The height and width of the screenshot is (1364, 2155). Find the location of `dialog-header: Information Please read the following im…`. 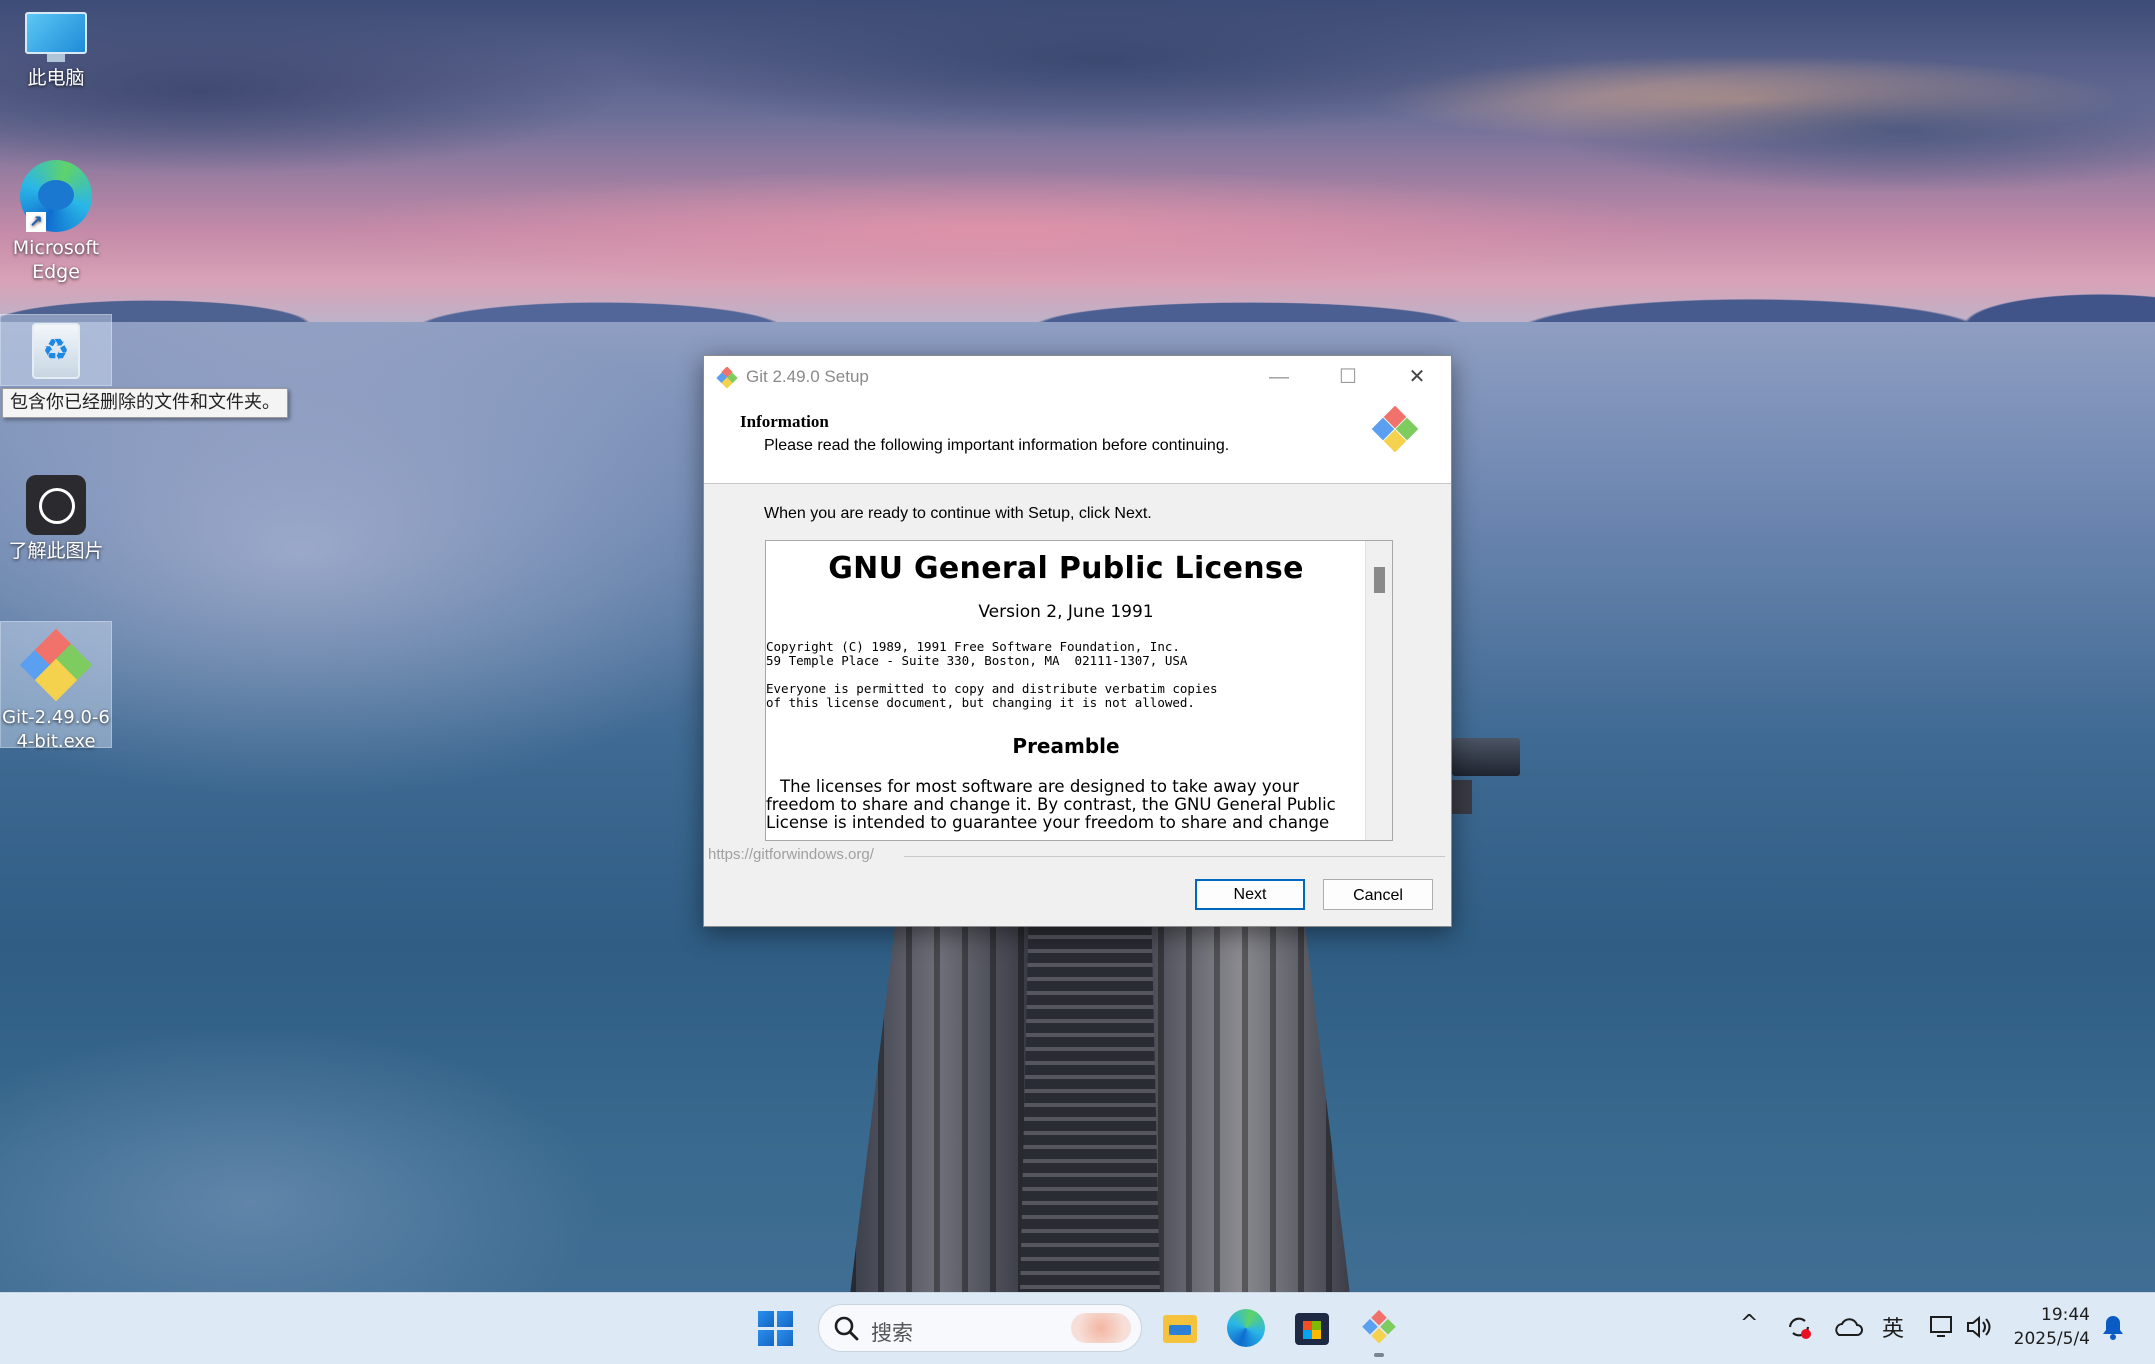

dialog-header: Information Please read the following im… is located at coordinates (1077, 441).